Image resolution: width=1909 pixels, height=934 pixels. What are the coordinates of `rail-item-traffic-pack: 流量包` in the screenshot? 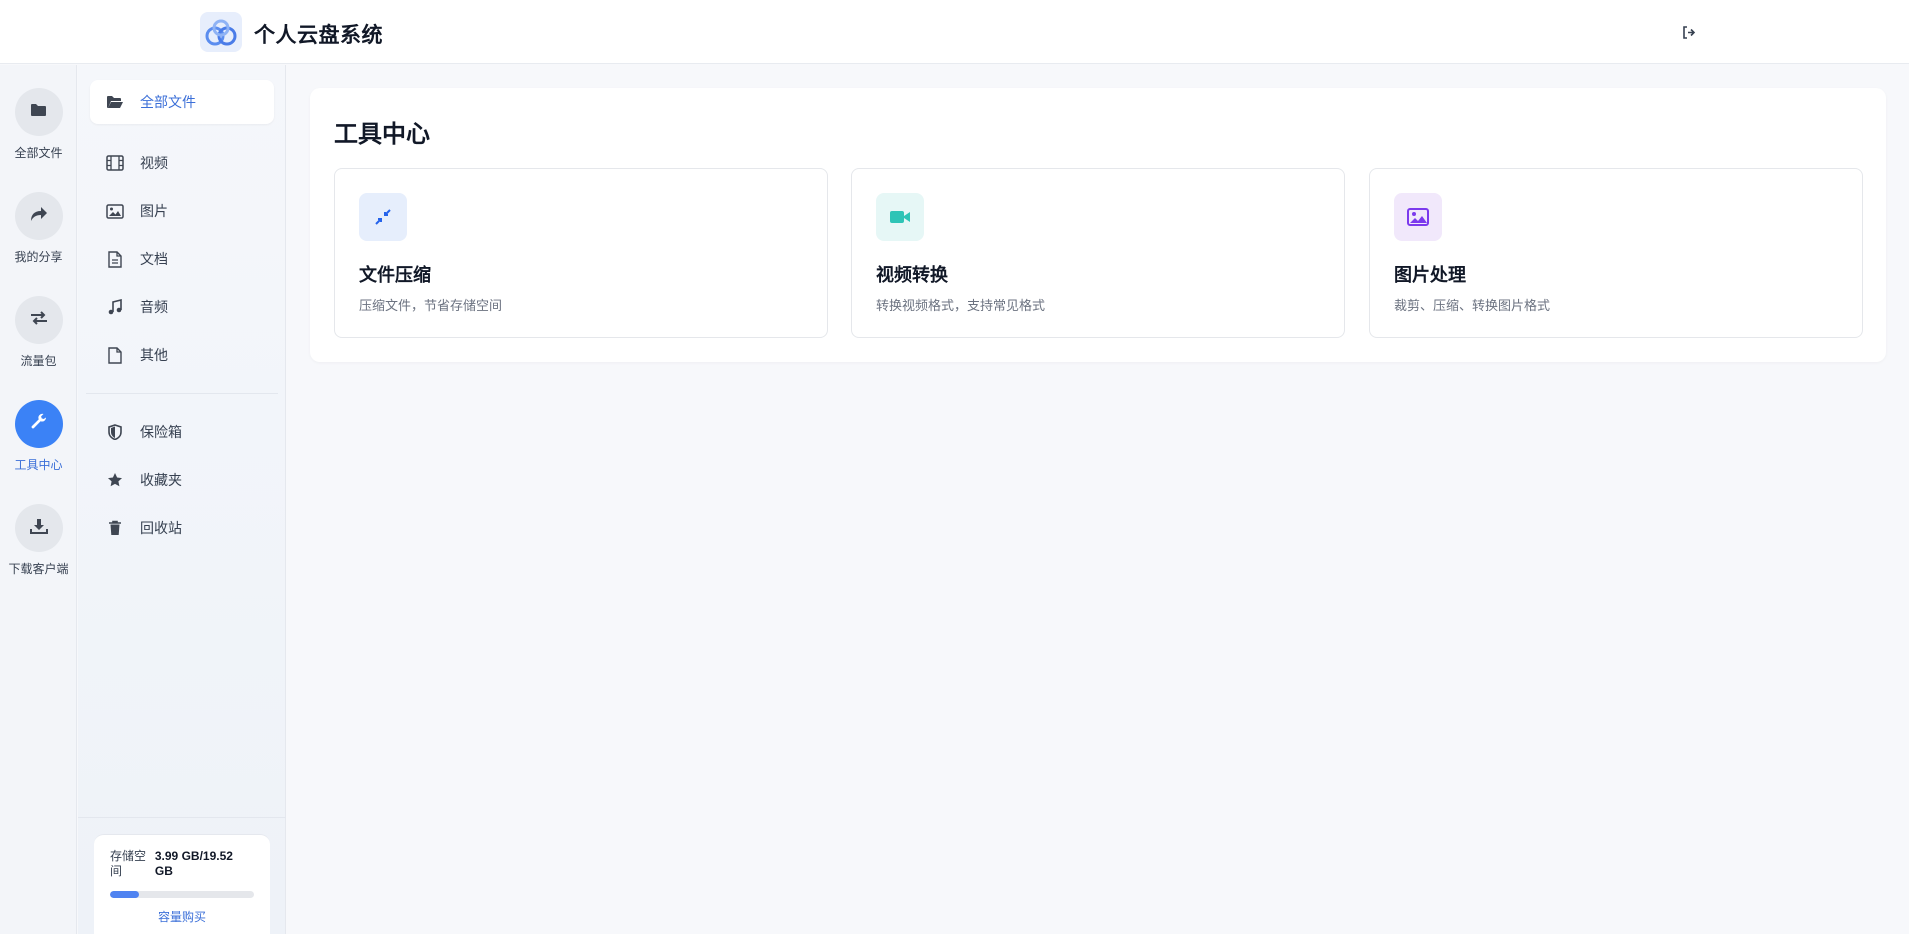 It's located at (38, 341).